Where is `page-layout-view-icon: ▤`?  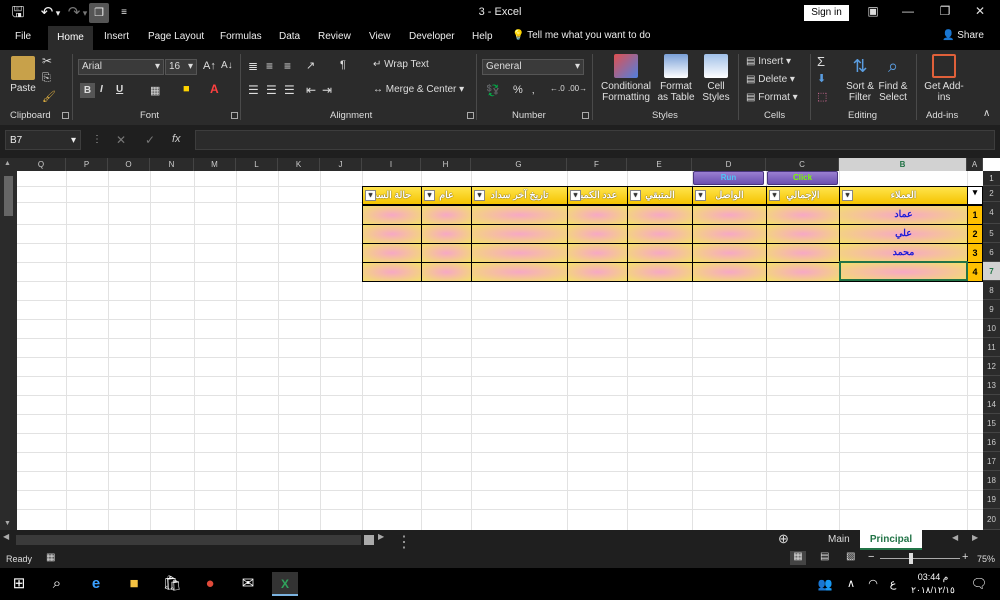
page-layout-view-icon: ▤ is located at coordinates (824, 556).